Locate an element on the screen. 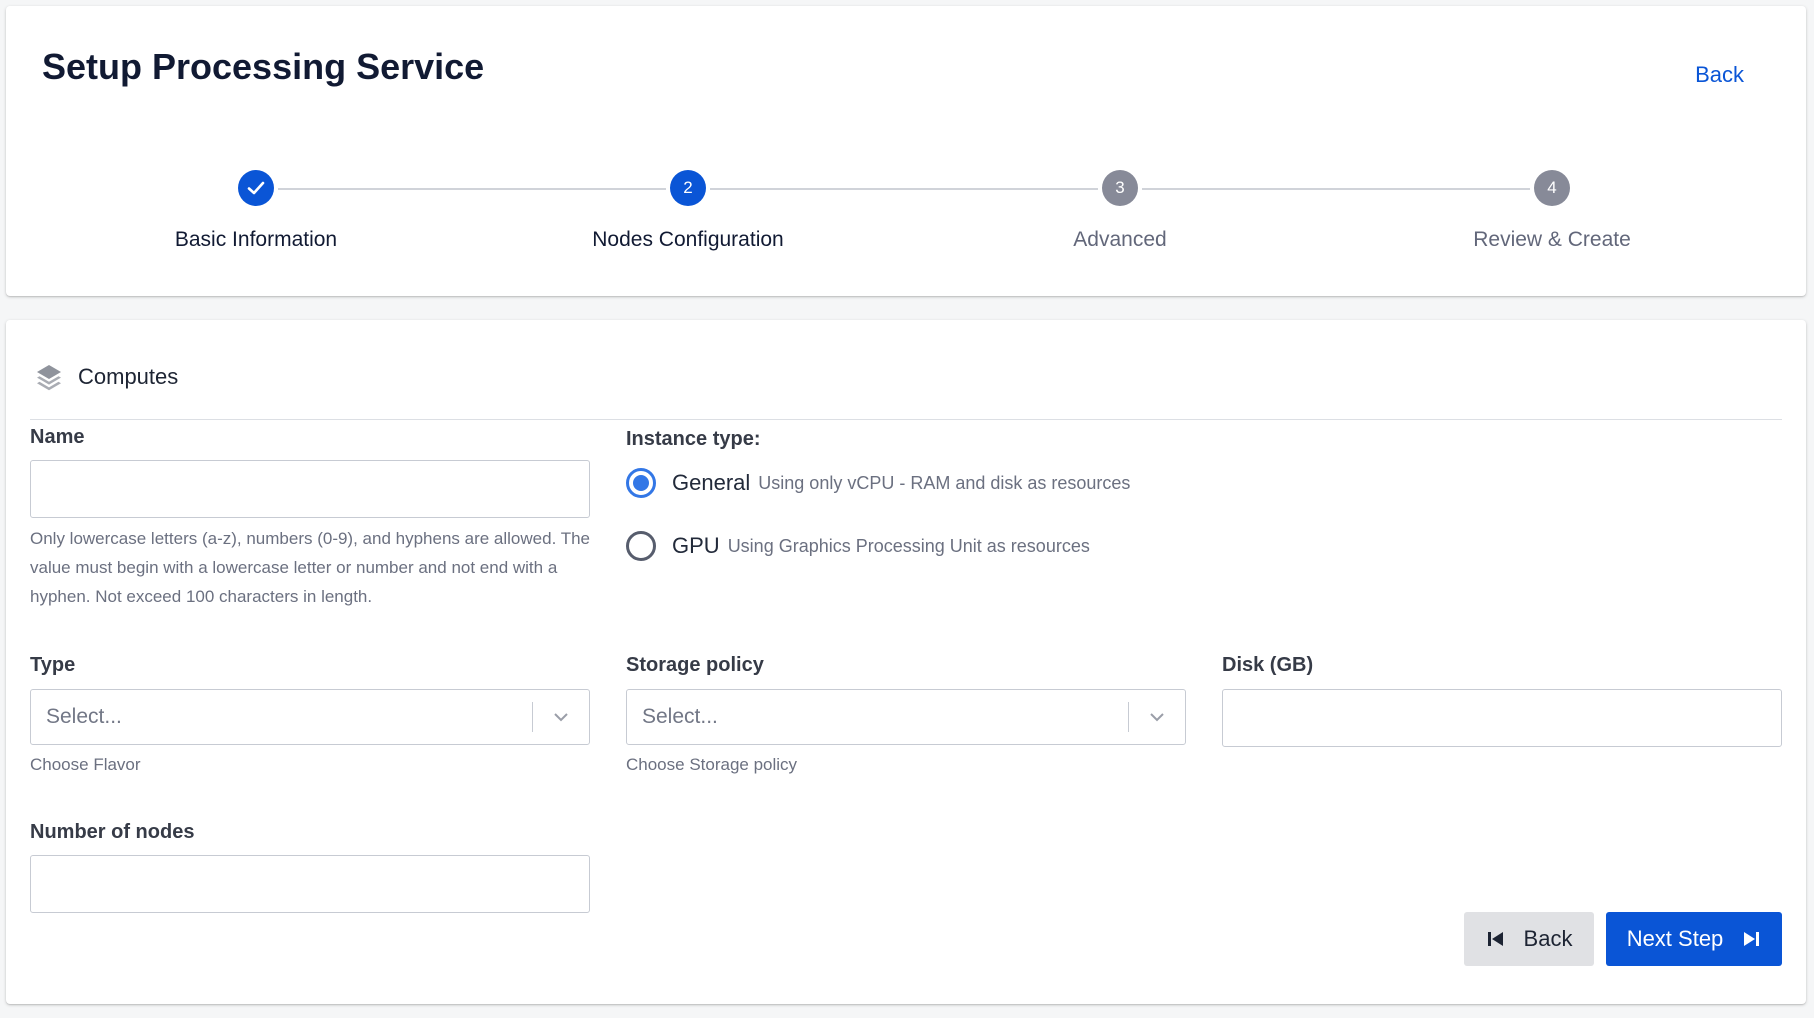 The image size is (1814, 1018). back-button: Back is located at coordinates (1529, 939).